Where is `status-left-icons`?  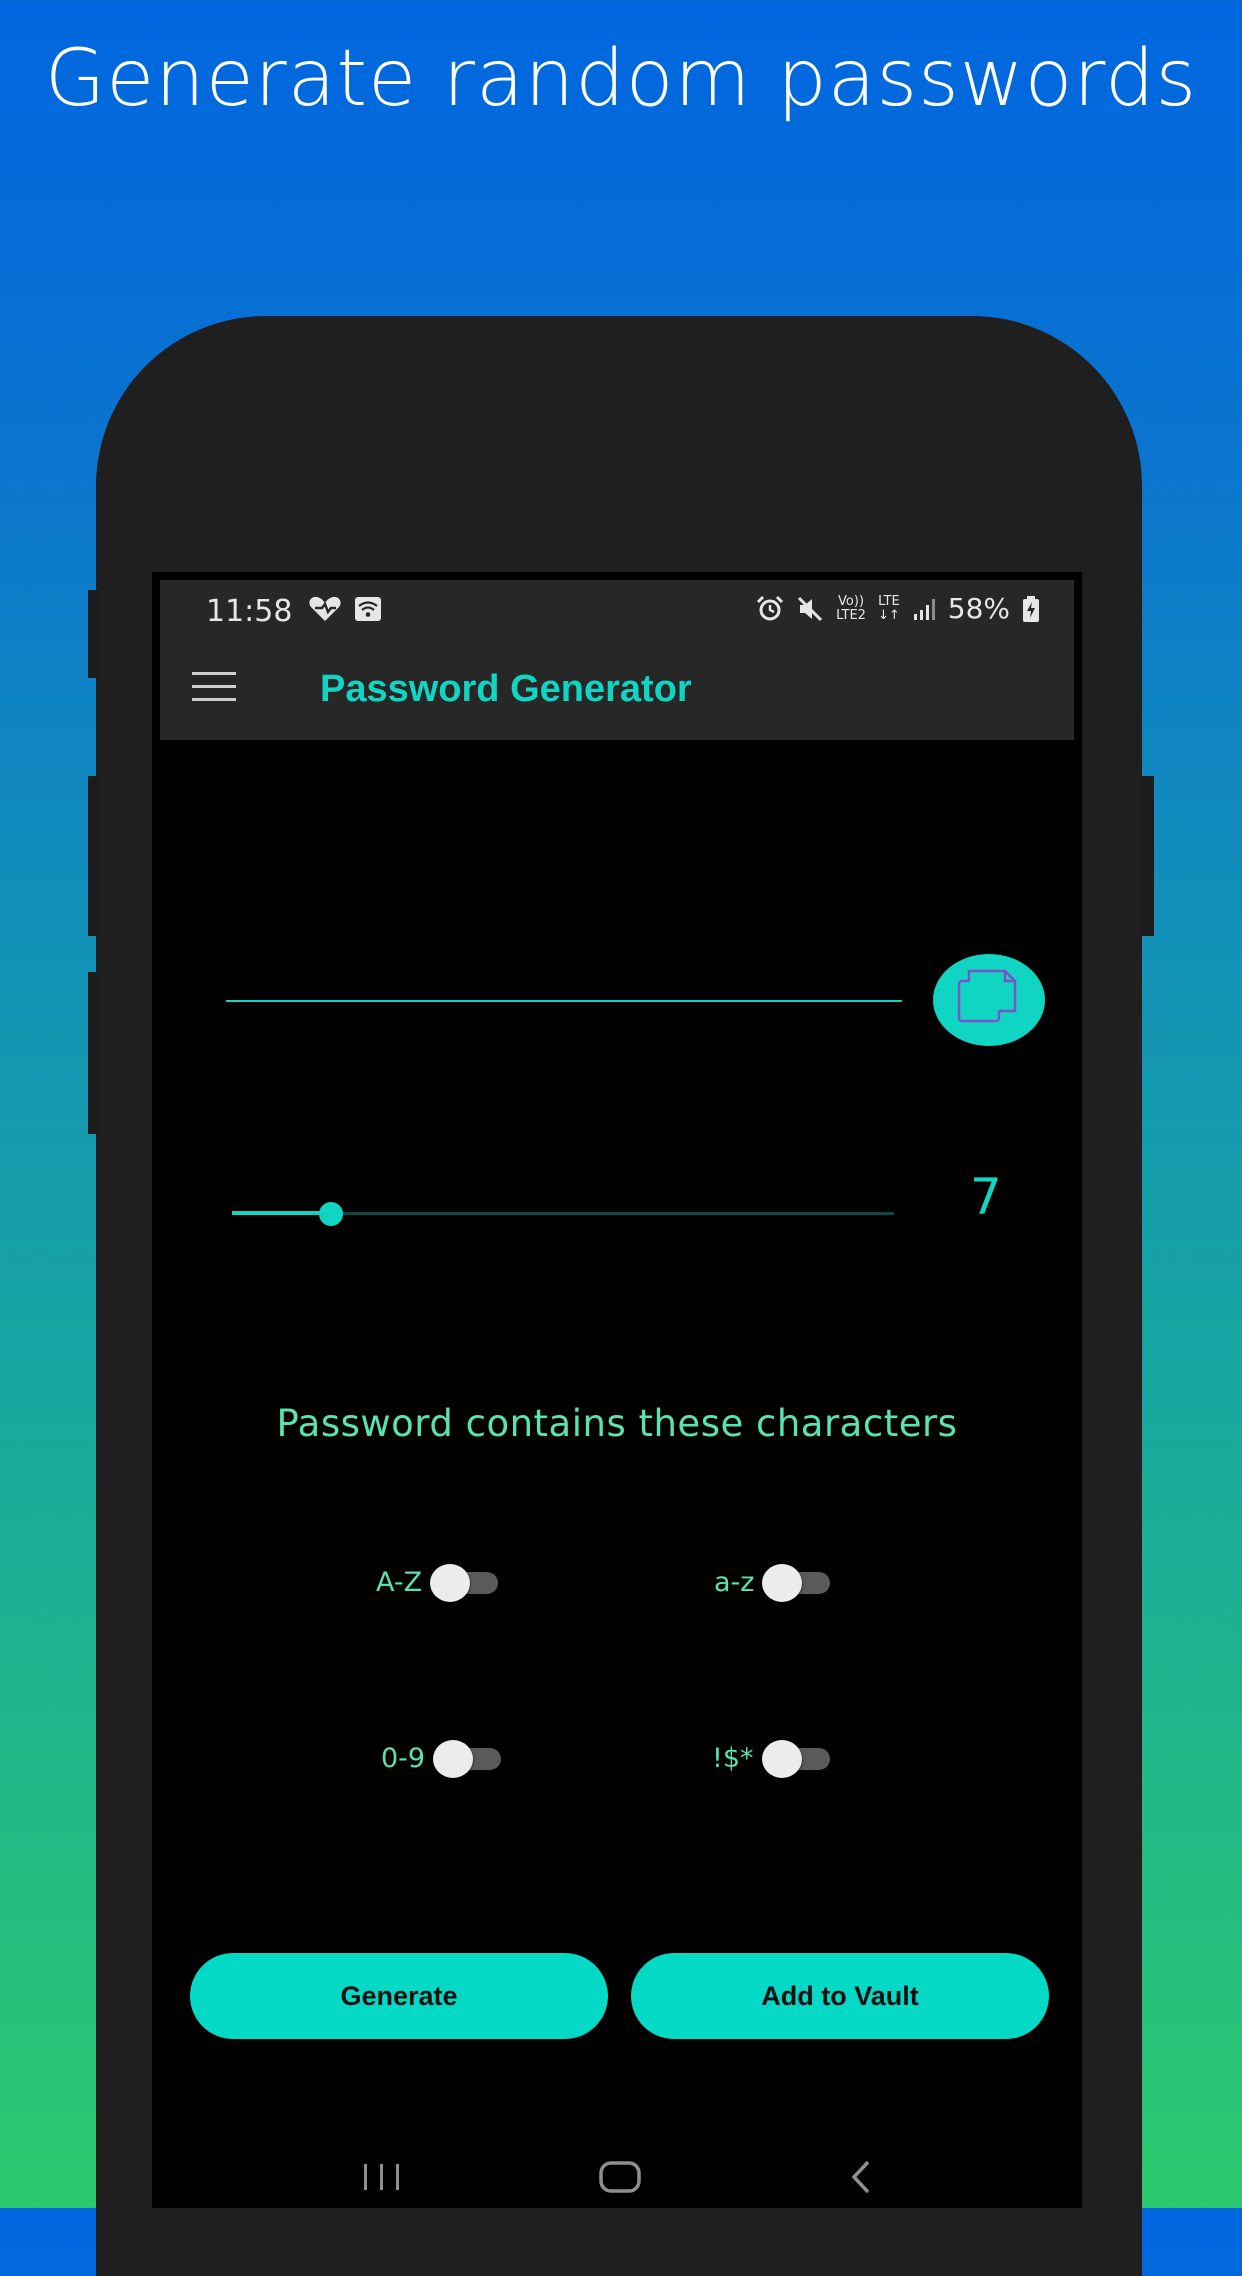
status-left-icons is located at coordinates (345, 609).